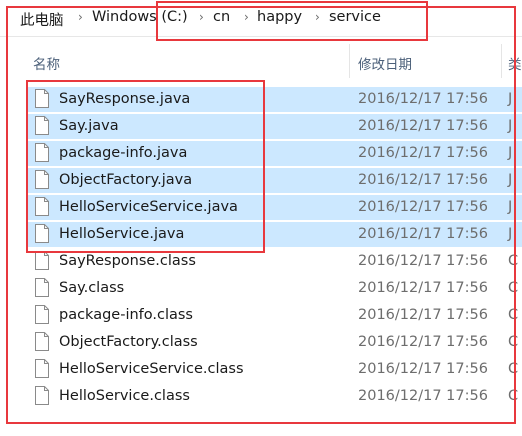  What do you see at coordinates (261, 261) in the screenshot?
I see `file-row: SayResponse.class 2016/12/17 17:56 C` at bounding box center [261, 261].